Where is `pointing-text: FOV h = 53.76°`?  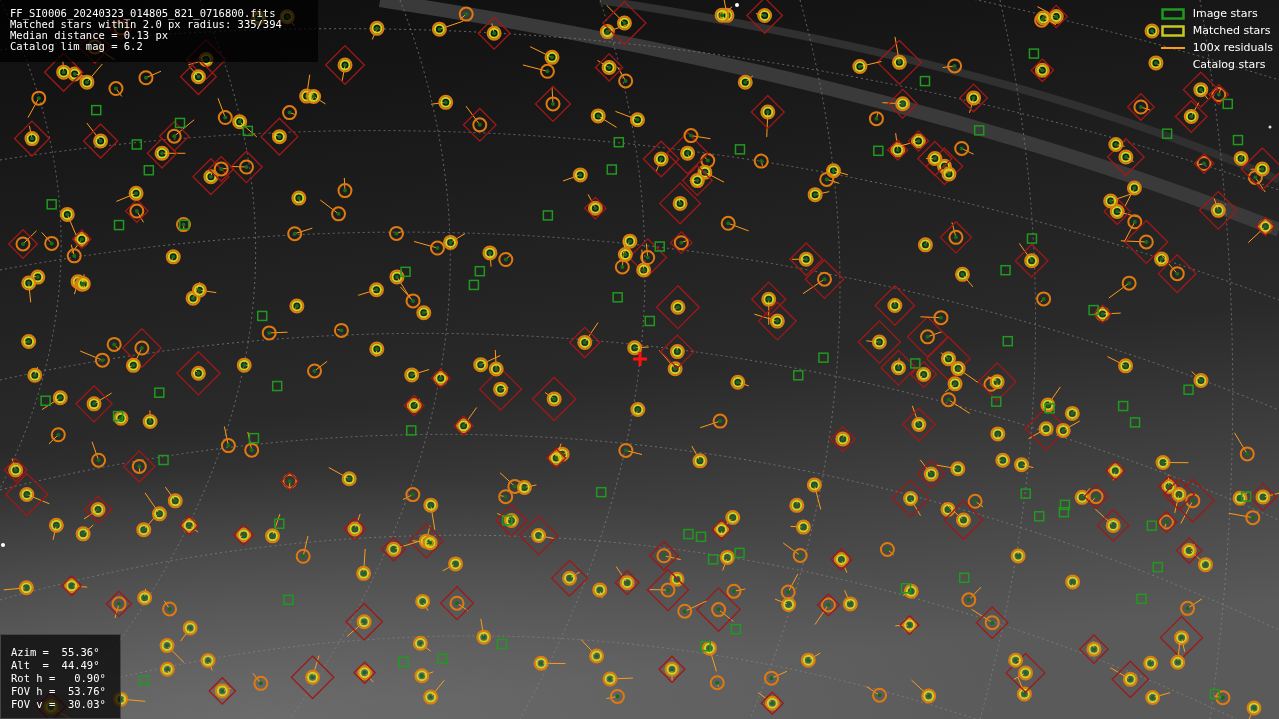
pointing-text: FOV h = 53.76° is located at coordinates (59, 691).